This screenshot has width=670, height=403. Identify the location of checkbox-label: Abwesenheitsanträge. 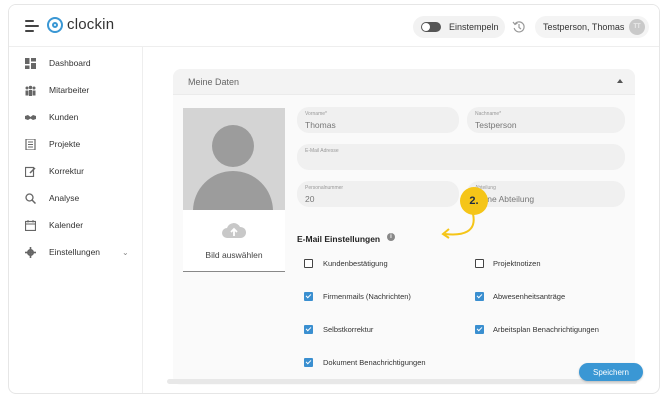
(529, 296).